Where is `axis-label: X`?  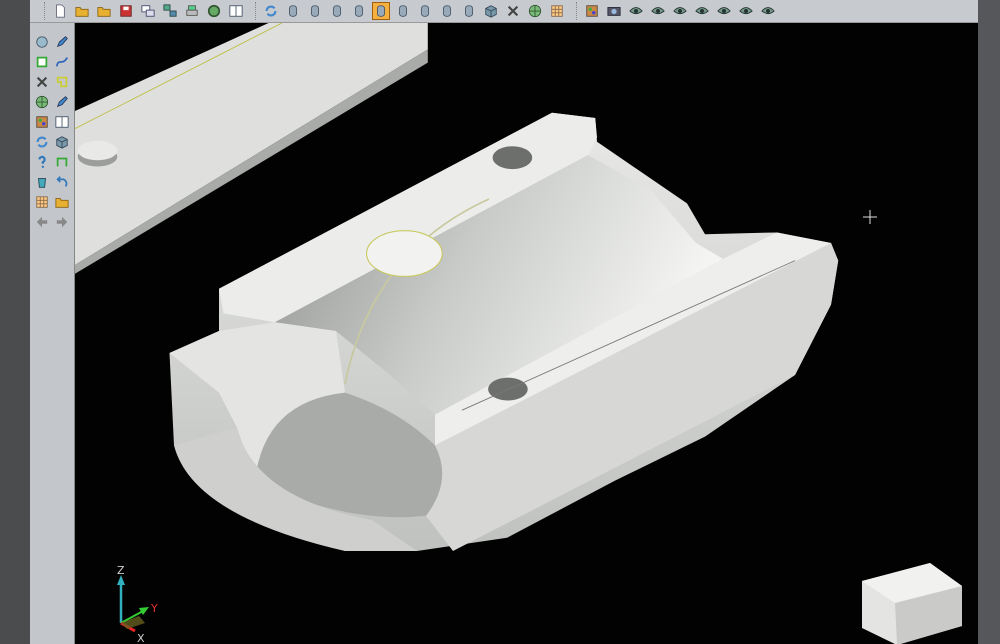
axis-label: X is located at coordinates (141, 638).